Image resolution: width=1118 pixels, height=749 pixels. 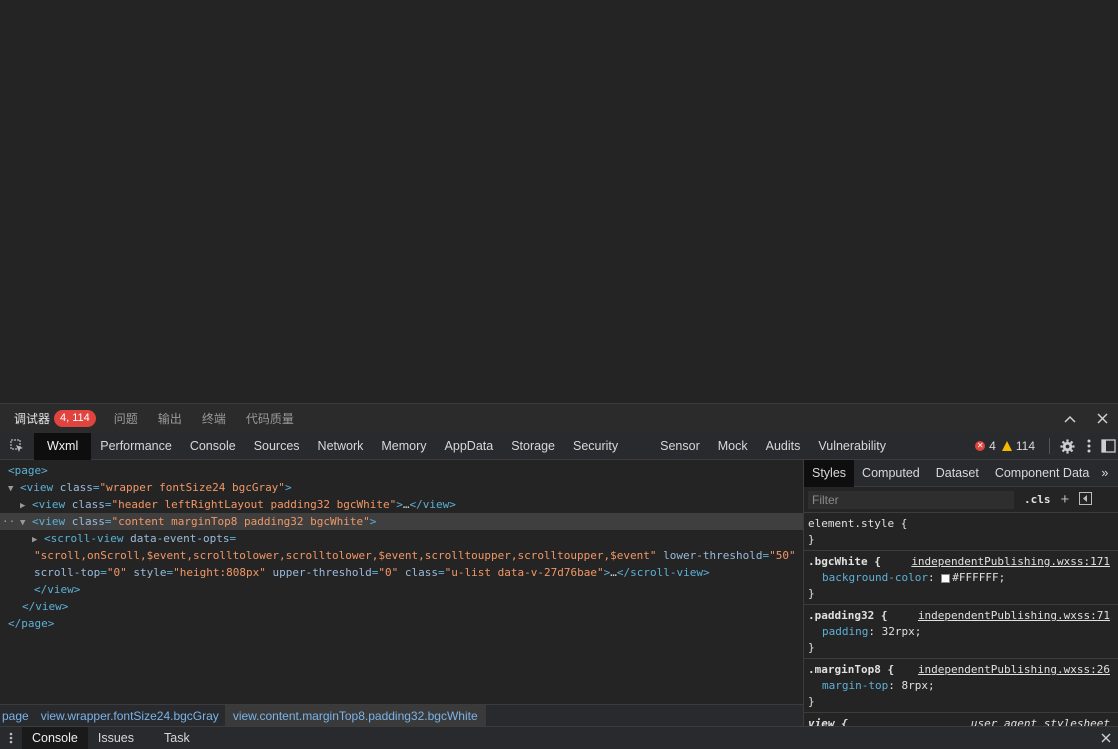 I want to click on tab-terminal: 终端, so click(x=214, y=419).